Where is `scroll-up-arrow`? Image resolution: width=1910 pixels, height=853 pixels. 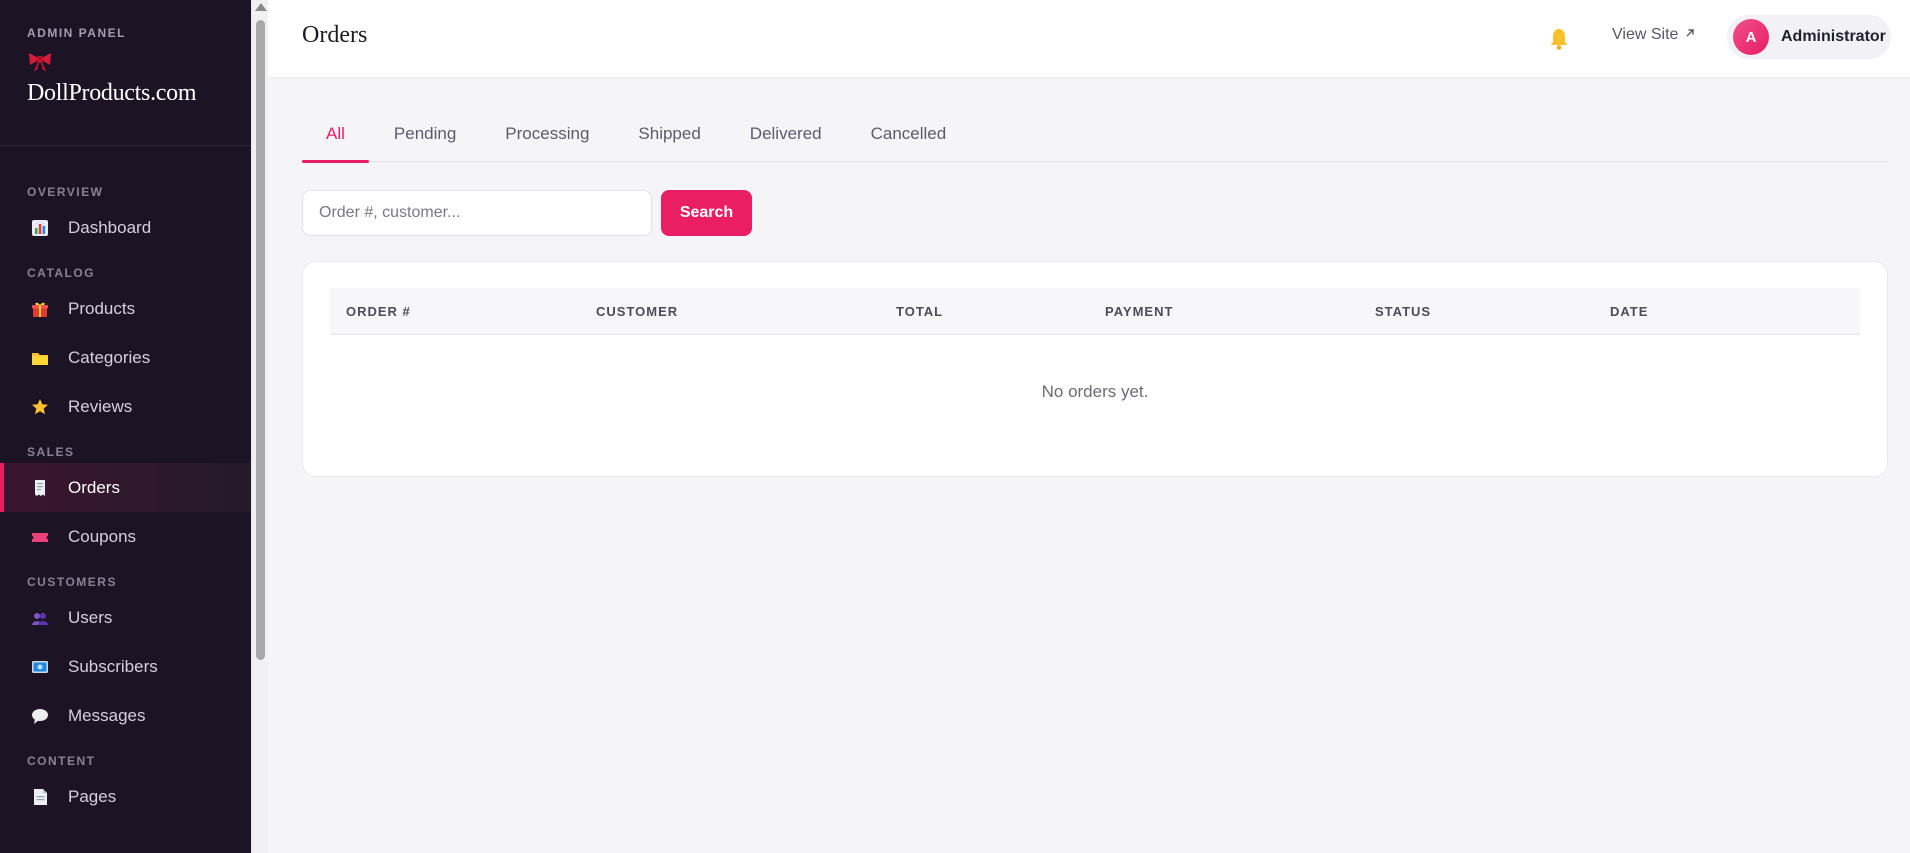 scroll-up-arrow is located at coordinates (261, 7).